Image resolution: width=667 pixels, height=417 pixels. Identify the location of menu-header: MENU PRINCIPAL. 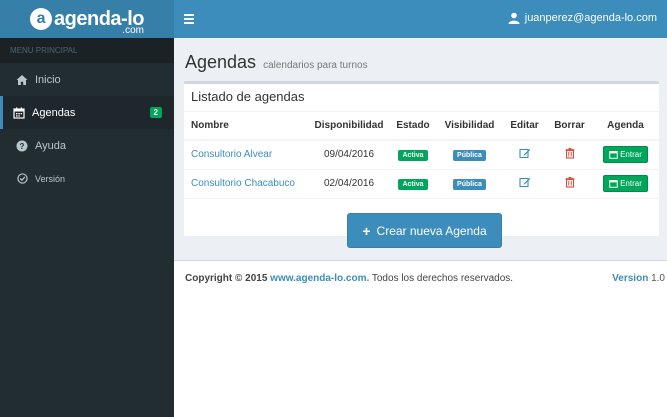
(87, 50).